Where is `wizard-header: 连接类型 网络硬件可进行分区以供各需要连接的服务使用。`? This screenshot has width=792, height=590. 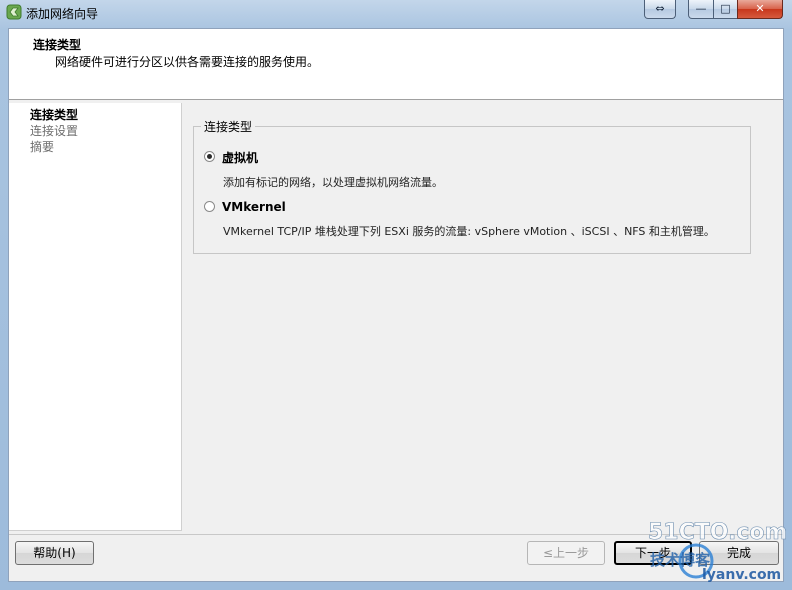 wizard-header: 连接类型 网络硬件可进行分区以供各需要连接的服务使用。 is located at coordinates (396, 64).